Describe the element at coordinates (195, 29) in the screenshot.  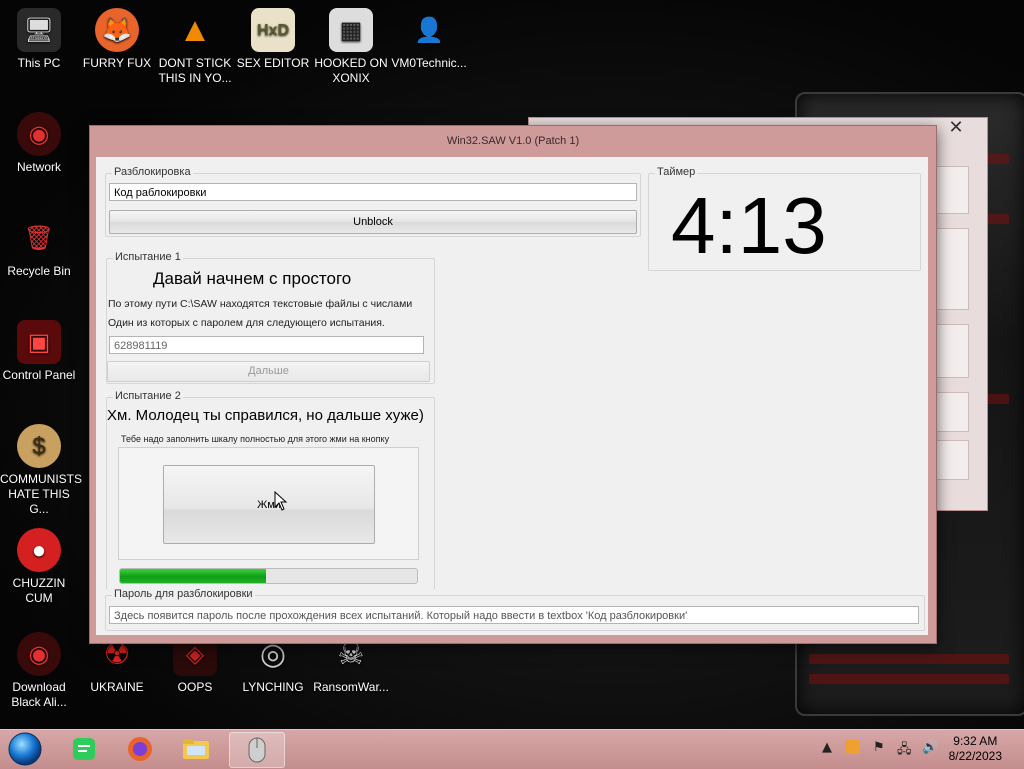
I see `vlc-cone-icon: ▲` at that location.